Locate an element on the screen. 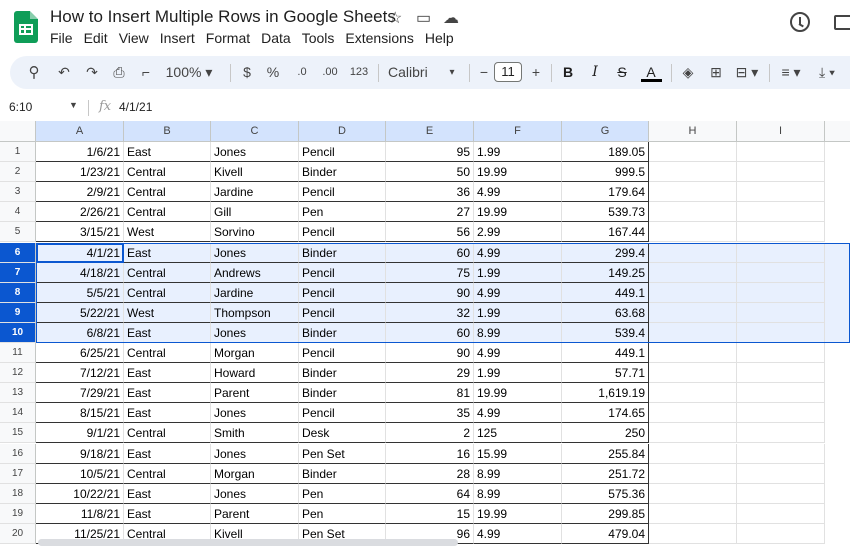 This screenshot has height=550, width=850. cell-d4: Pen is located at coordinates (342, 212).